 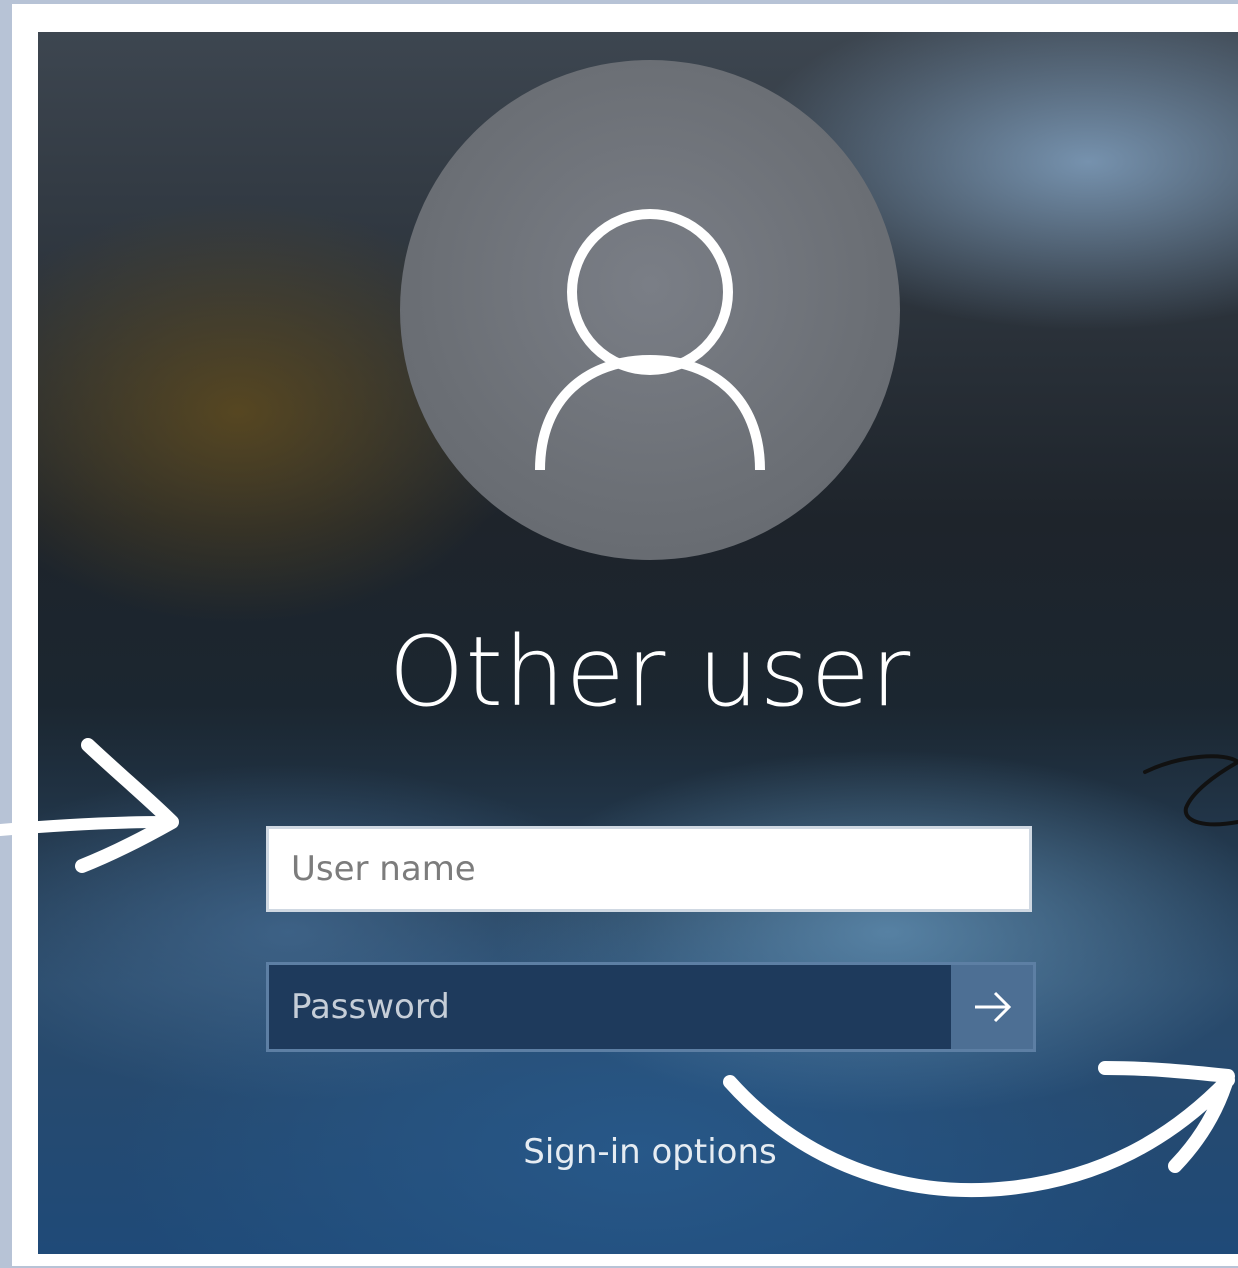 I want to click on submit-button, so click(x=992, y=1007).